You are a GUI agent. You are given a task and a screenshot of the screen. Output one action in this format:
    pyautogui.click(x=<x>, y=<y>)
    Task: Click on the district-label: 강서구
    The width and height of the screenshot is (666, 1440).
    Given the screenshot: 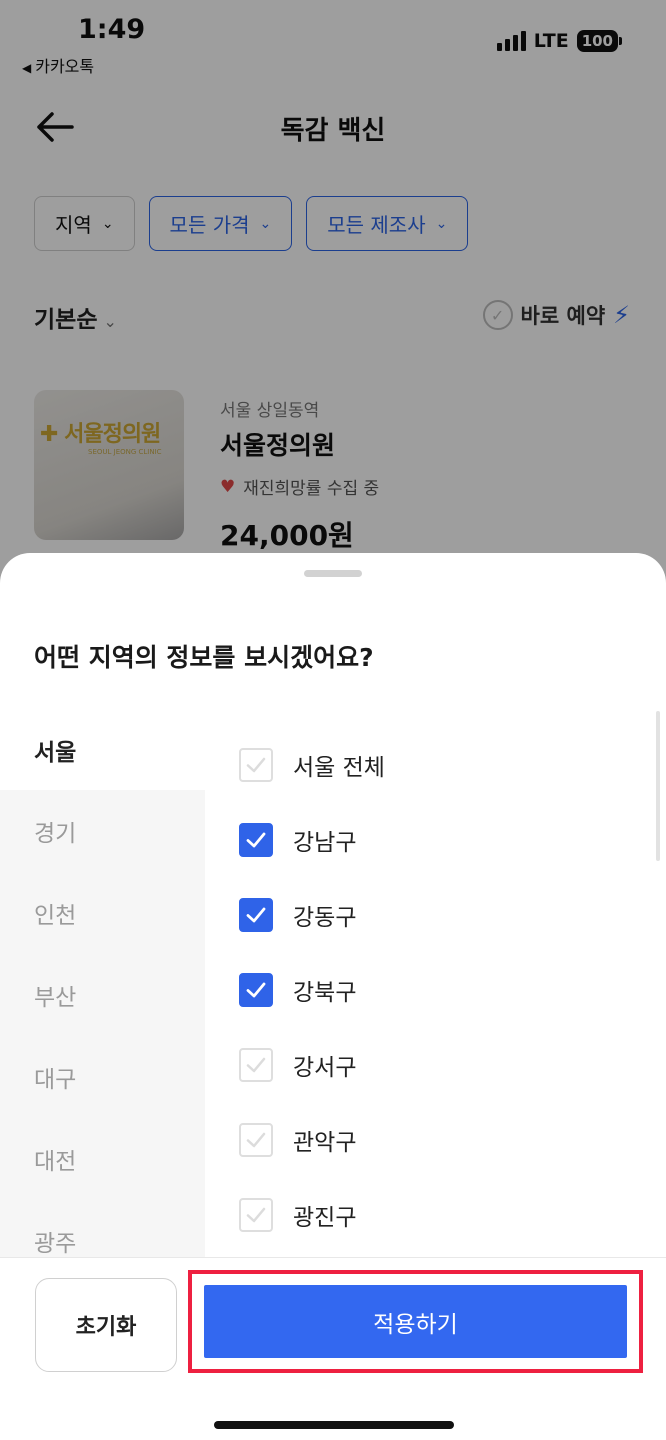 What is the action you would take?
    pyautogui.click(x=325, y=1067)
    